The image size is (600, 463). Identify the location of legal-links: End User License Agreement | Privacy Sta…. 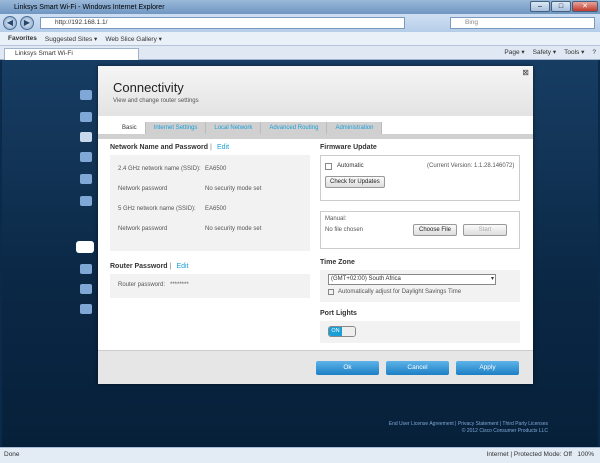
(468, 424).